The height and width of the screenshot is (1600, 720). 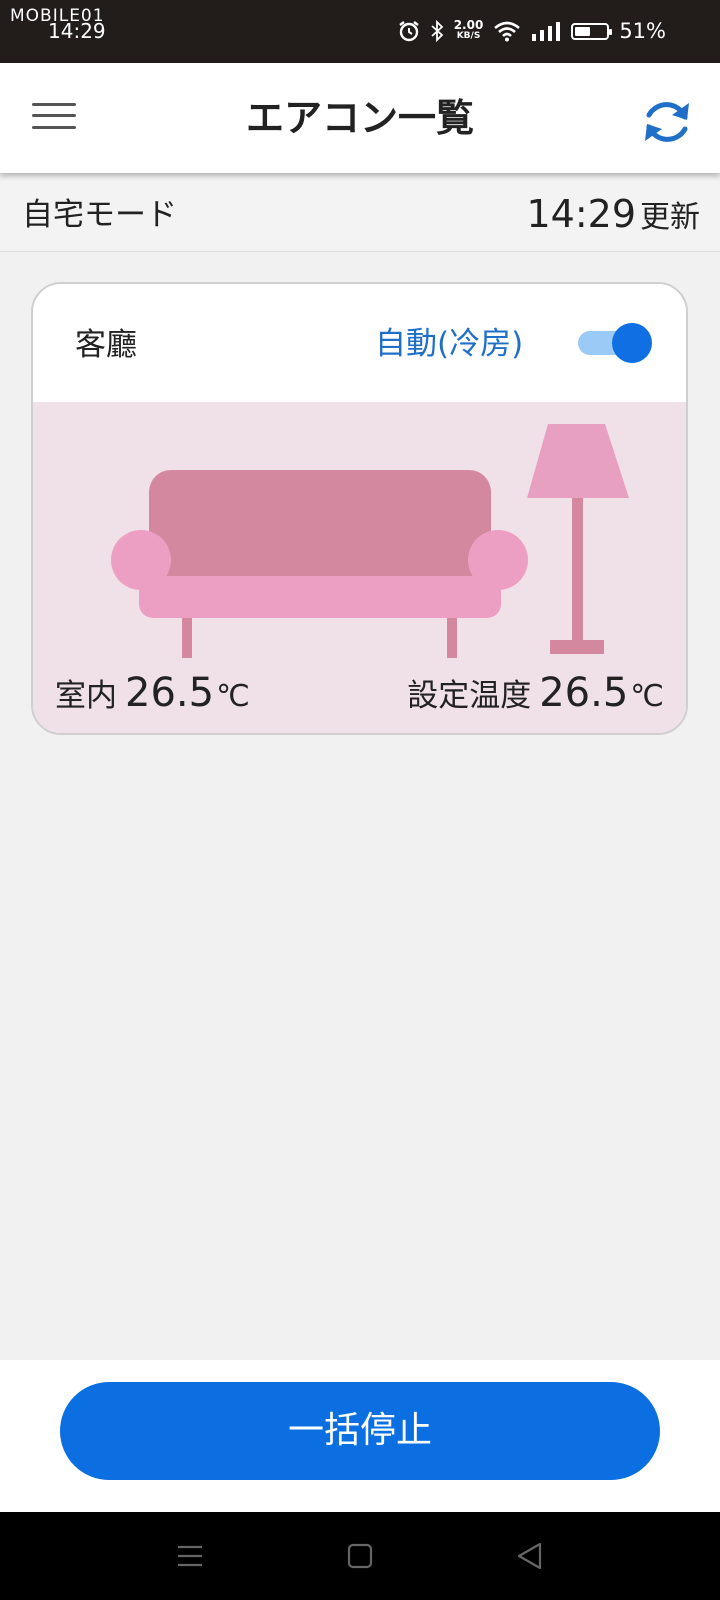 What do you see at coordinates (77, 31) in the screenshot?
I see `status-time: 14:29` at bounding box center [77, 31].